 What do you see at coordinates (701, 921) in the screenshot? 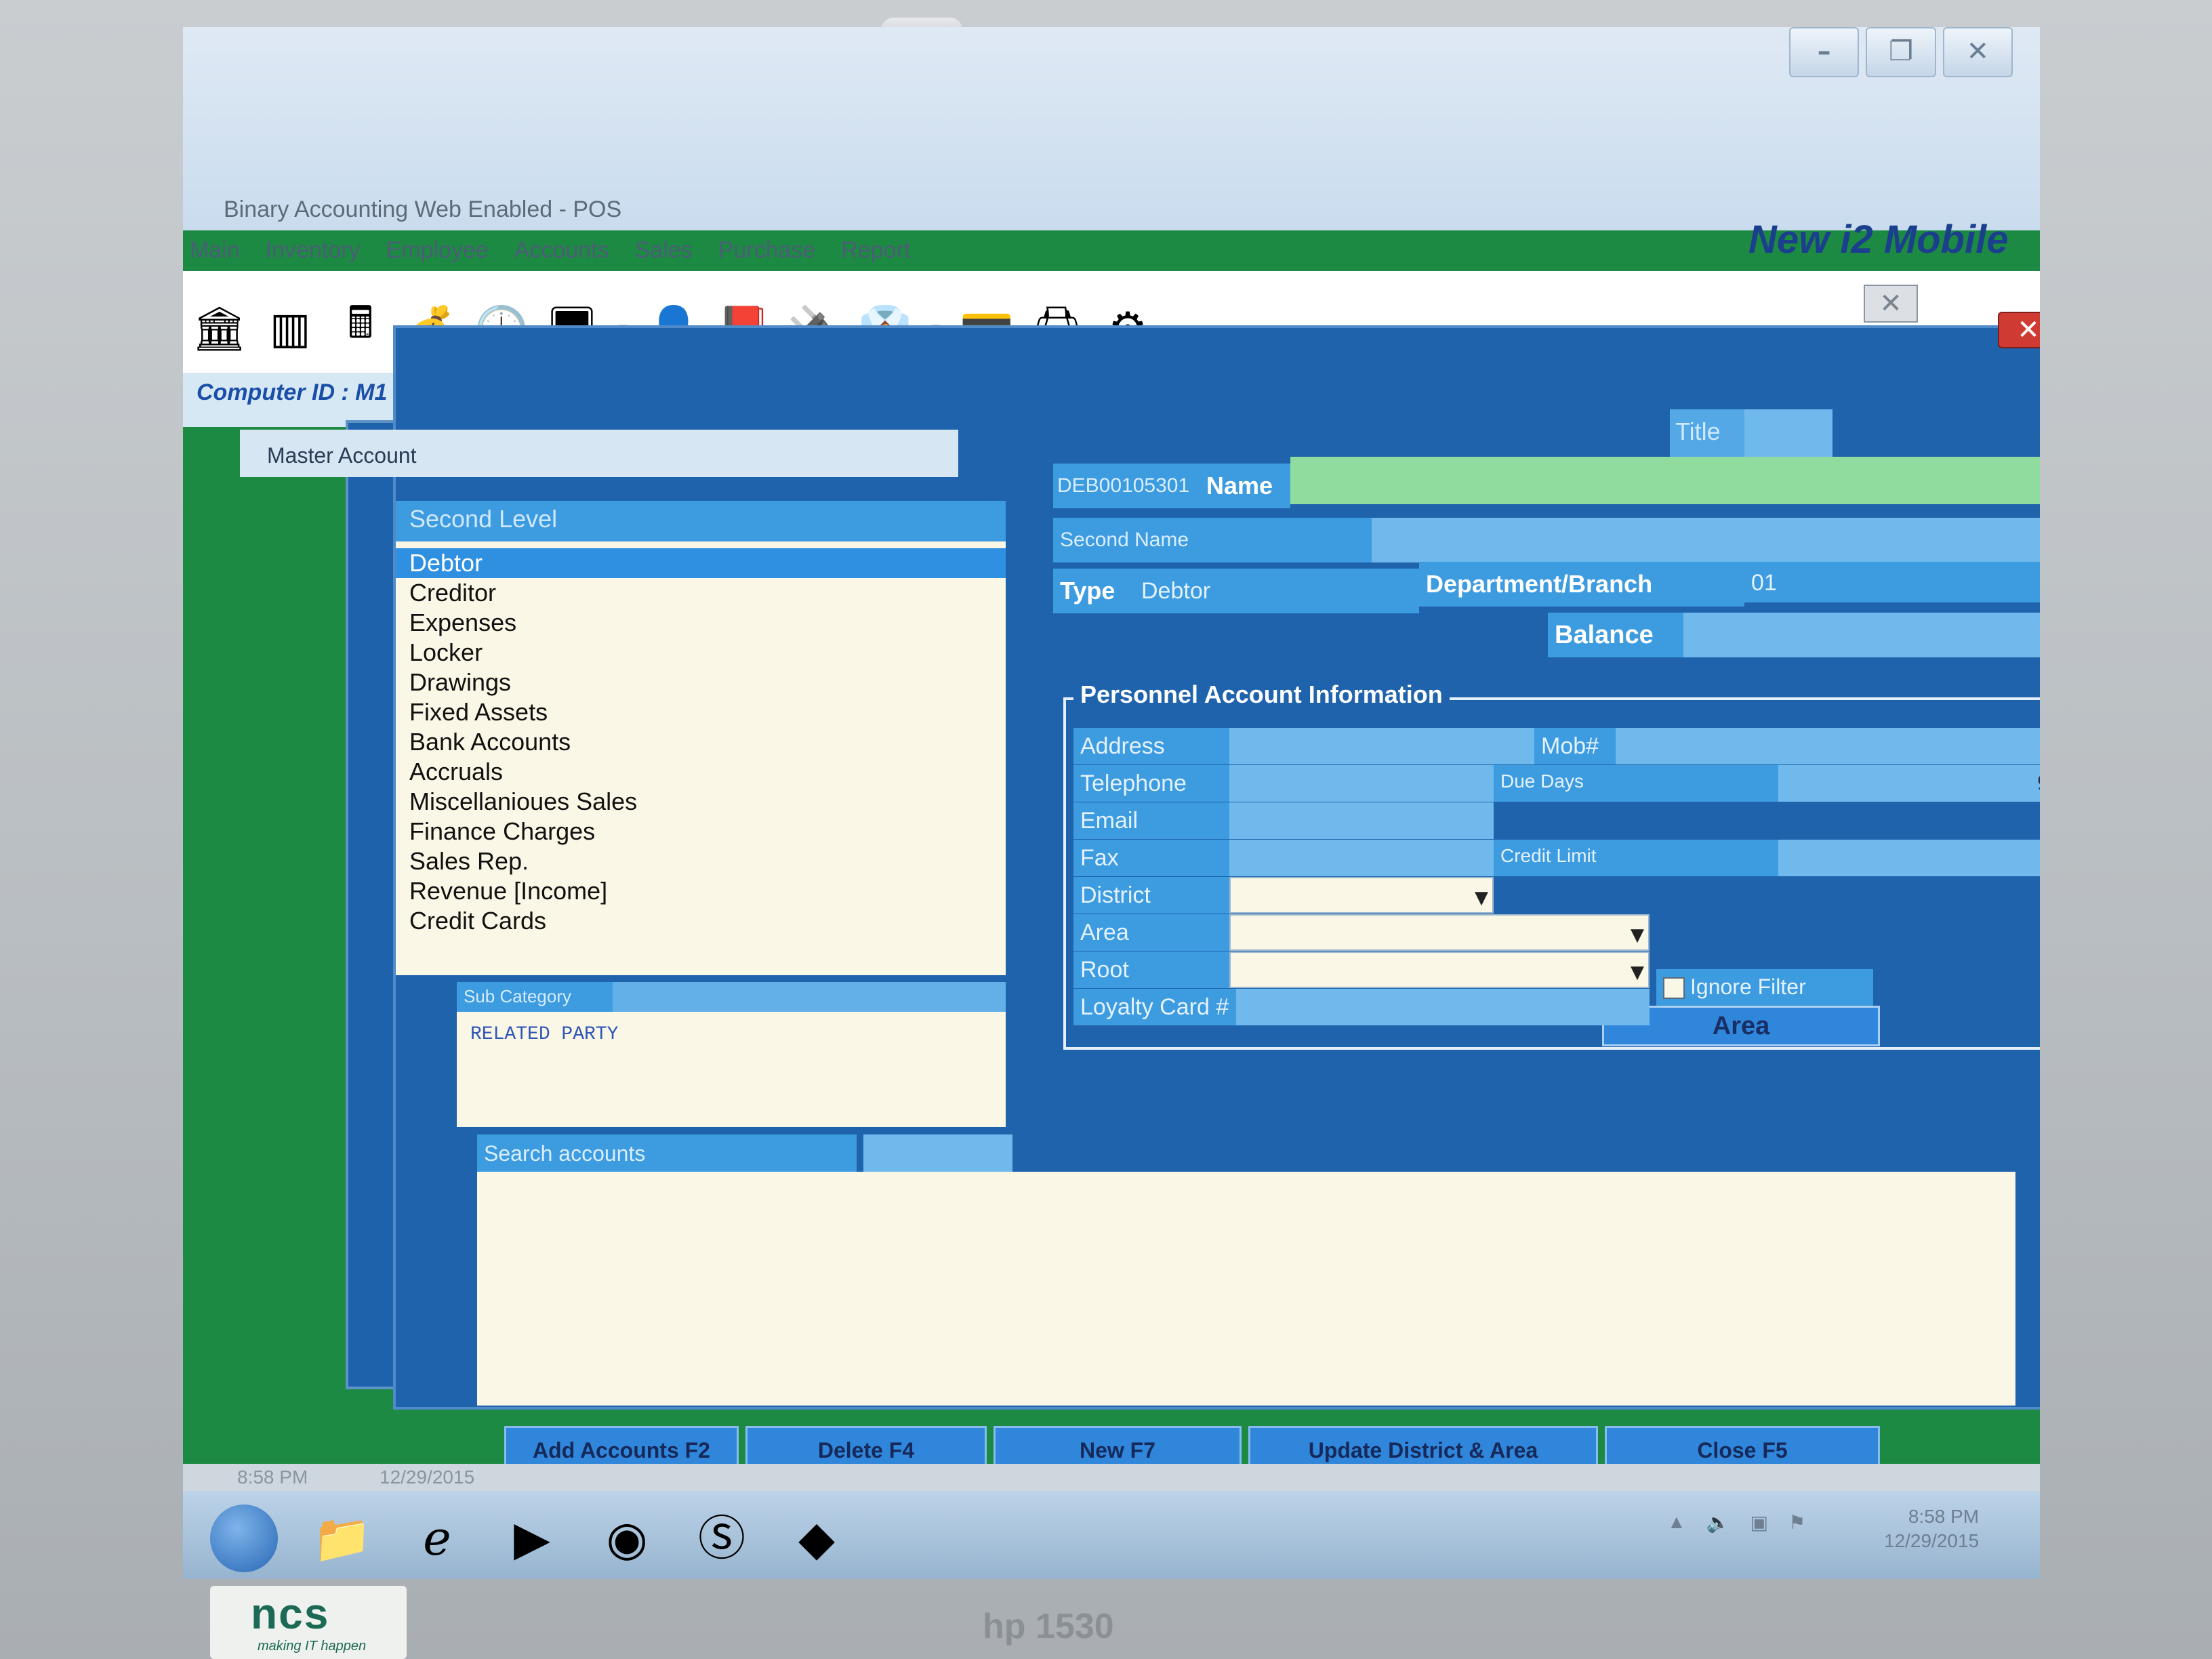
I see `list-item: Credit Cards` at bounding box center [701, 921].